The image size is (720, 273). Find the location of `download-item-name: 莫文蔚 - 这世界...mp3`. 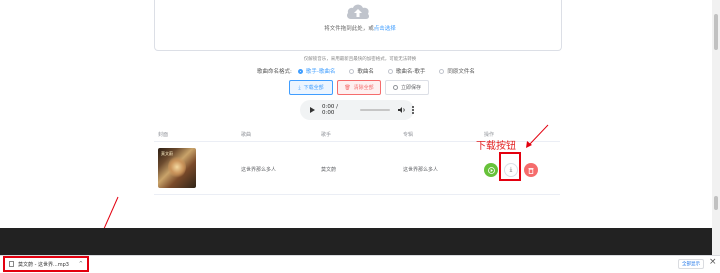

download-item-name: 莫文蔚 - 这世界...mp3 is located at coordinates (43, 264).